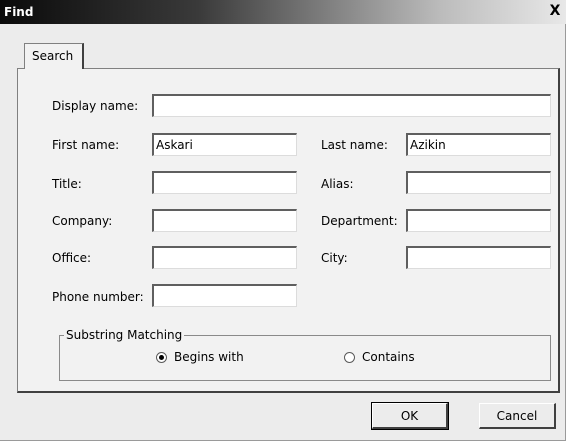 Image resolution: width=566 pixels, height=441 pixels. What do you see at coordinates (337, 184) in the screenshot?
I see `alias-label: Alias:` at bounding box center [337, 184].